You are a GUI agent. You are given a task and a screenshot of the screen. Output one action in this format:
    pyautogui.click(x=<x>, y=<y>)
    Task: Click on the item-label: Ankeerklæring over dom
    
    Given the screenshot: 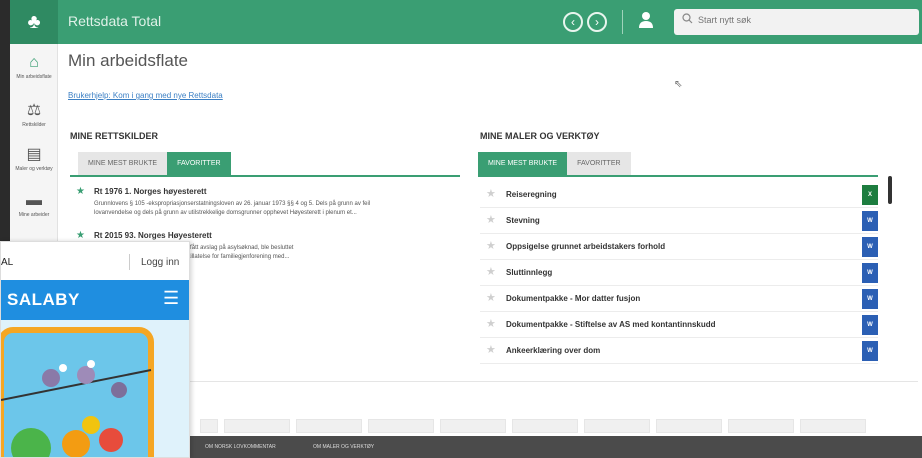 What is the action you would take?
    pyautogui.click(x=553, y=350)
    